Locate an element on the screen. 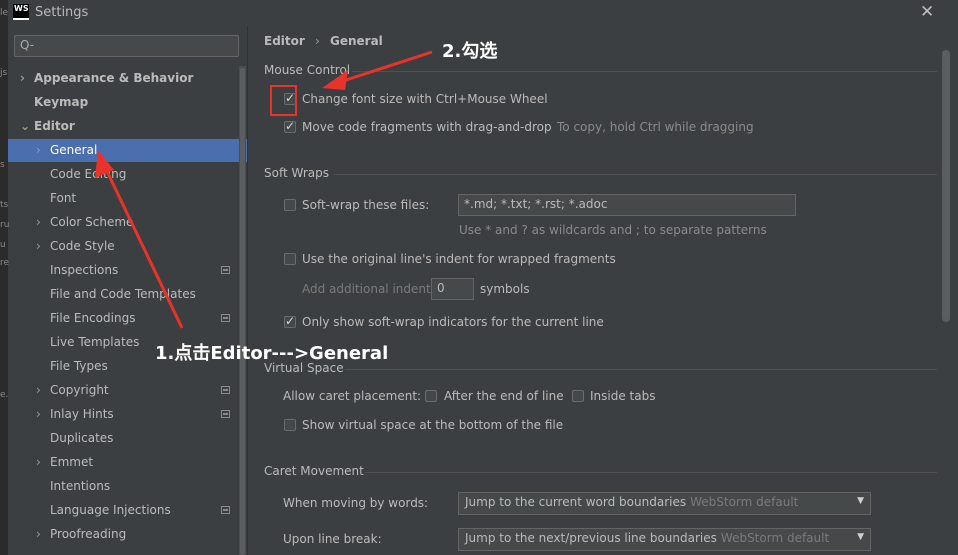 This screenshot has width=958, height=555. arrow-to-checkbox is located at coordinates (386, 67).